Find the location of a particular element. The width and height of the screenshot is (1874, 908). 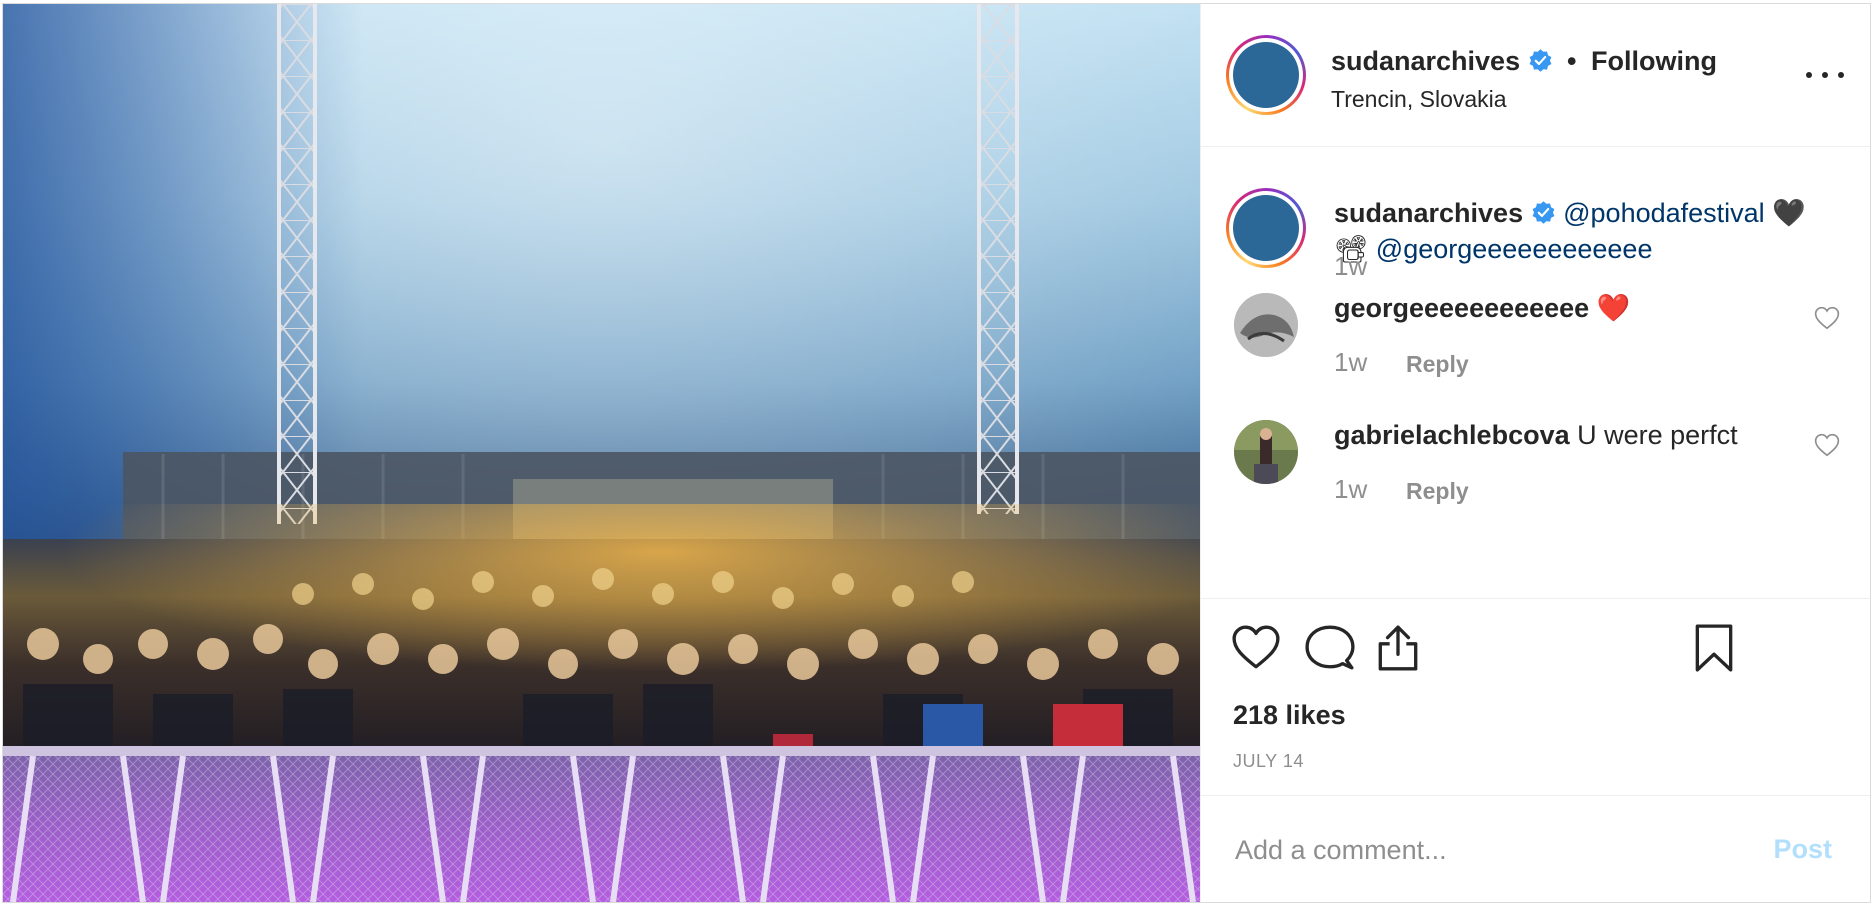

verified-badge-icon is located at coordinates (1540, 60).